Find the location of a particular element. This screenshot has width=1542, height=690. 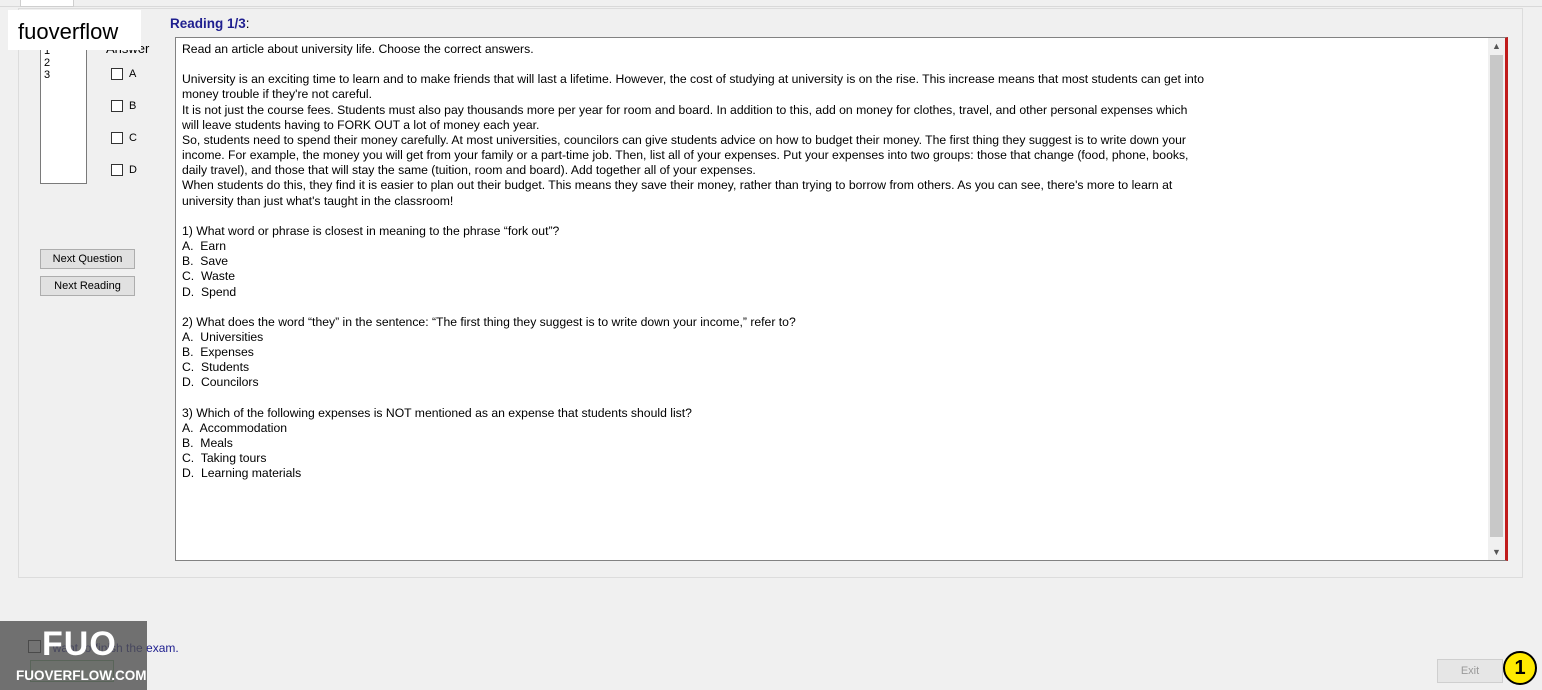

reading-title-text: Reading 1/3 is located at coordinates (208, 23).